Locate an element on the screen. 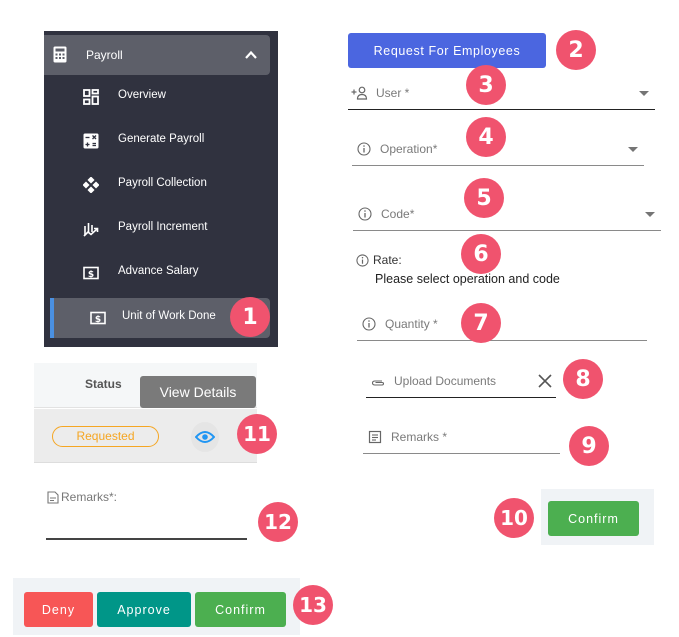  sidebar-item-label: Generate Payroll is located at coordinates (161, 139).